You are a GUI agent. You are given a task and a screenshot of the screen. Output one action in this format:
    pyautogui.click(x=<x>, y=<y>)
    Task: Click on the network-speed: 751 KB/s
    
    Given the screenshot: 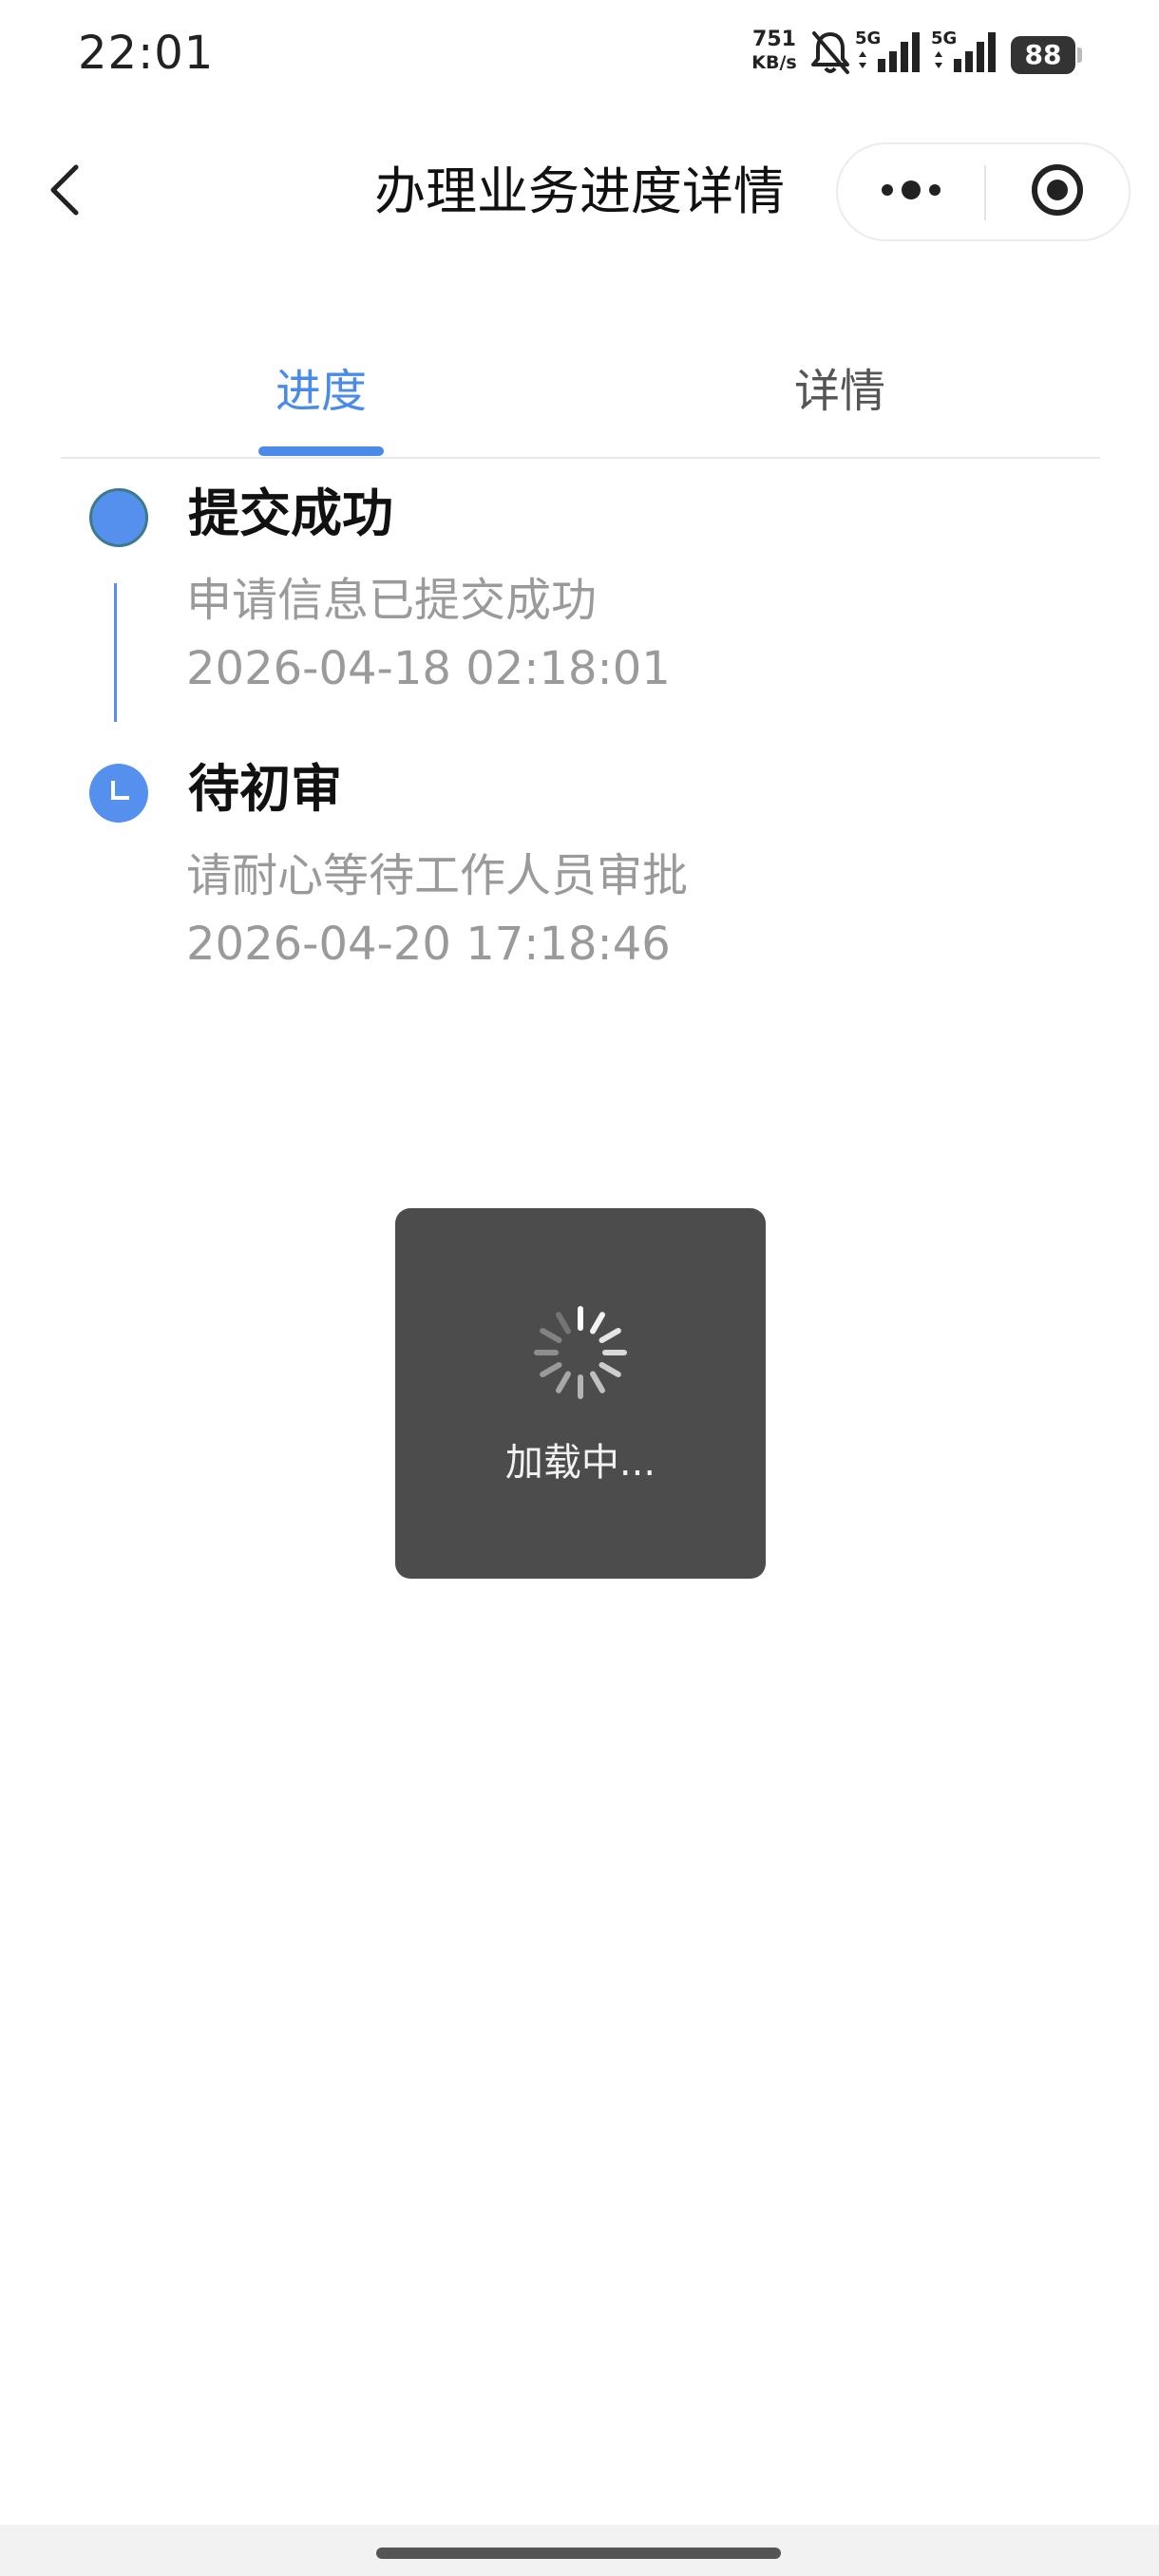 What is the action you would take?
    pyautogui.click(x=774, y=51)
    